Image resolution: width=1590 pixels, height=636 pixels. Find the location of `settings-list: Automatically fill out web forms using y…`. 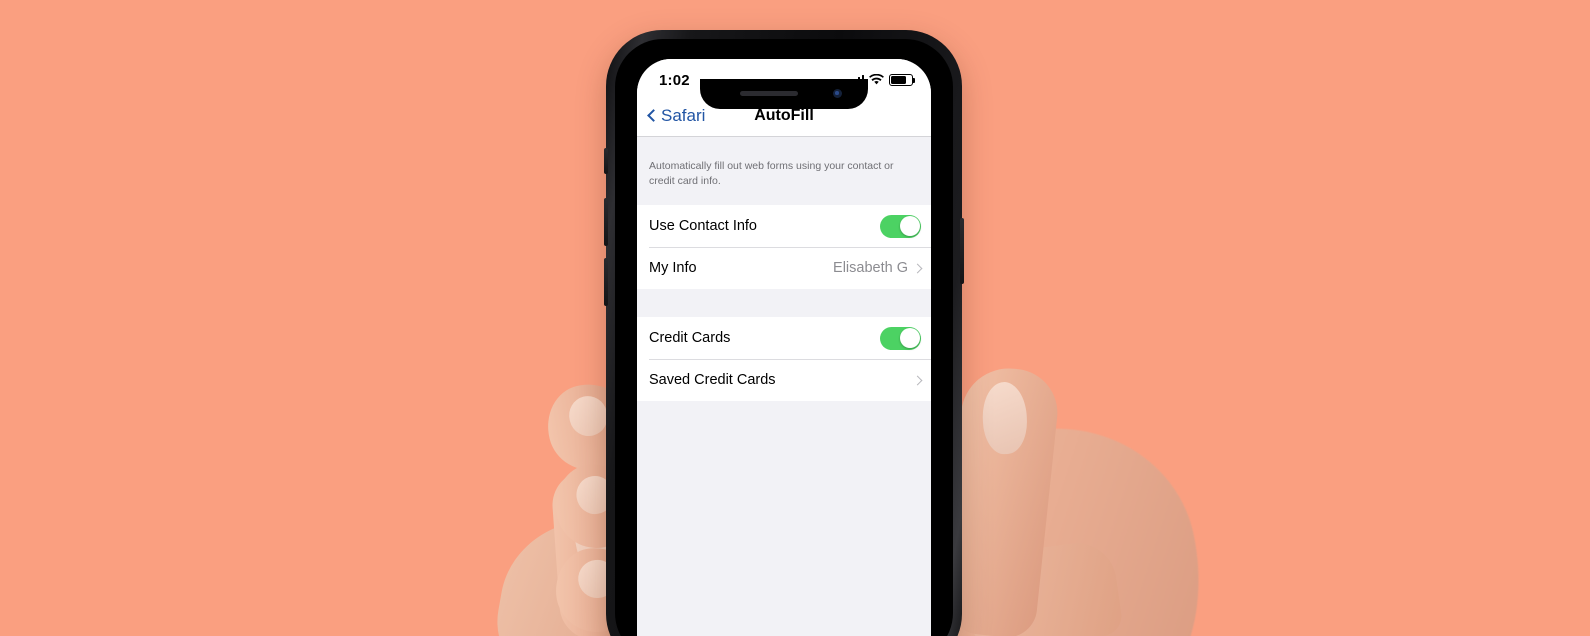

settings-list: Automatically fill out web forms using y… is located at coordinates (784, 386).